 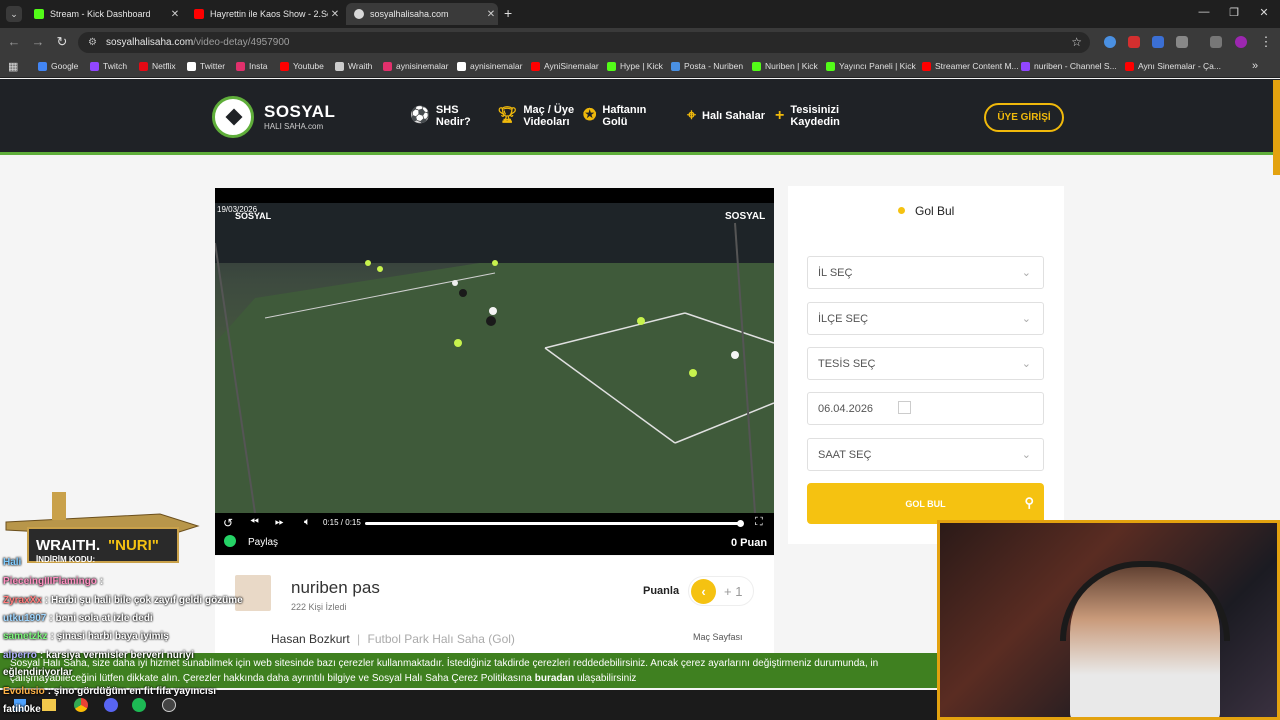 I want to click on chat-username: ZyraxXx, so click(x=22, y=600).